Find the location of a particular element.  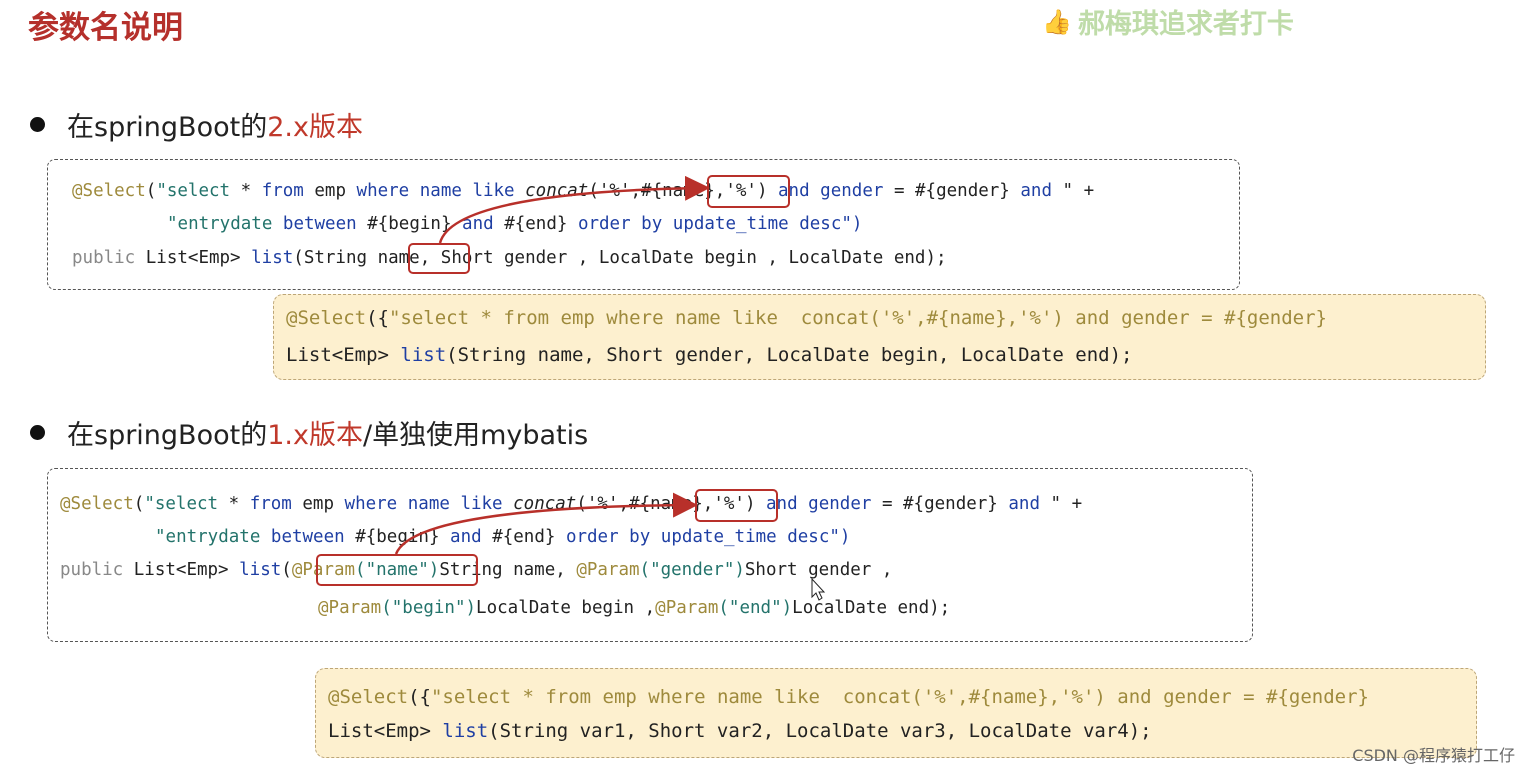

arrow-name-to-placeholder is located at coordinates (574, 209).